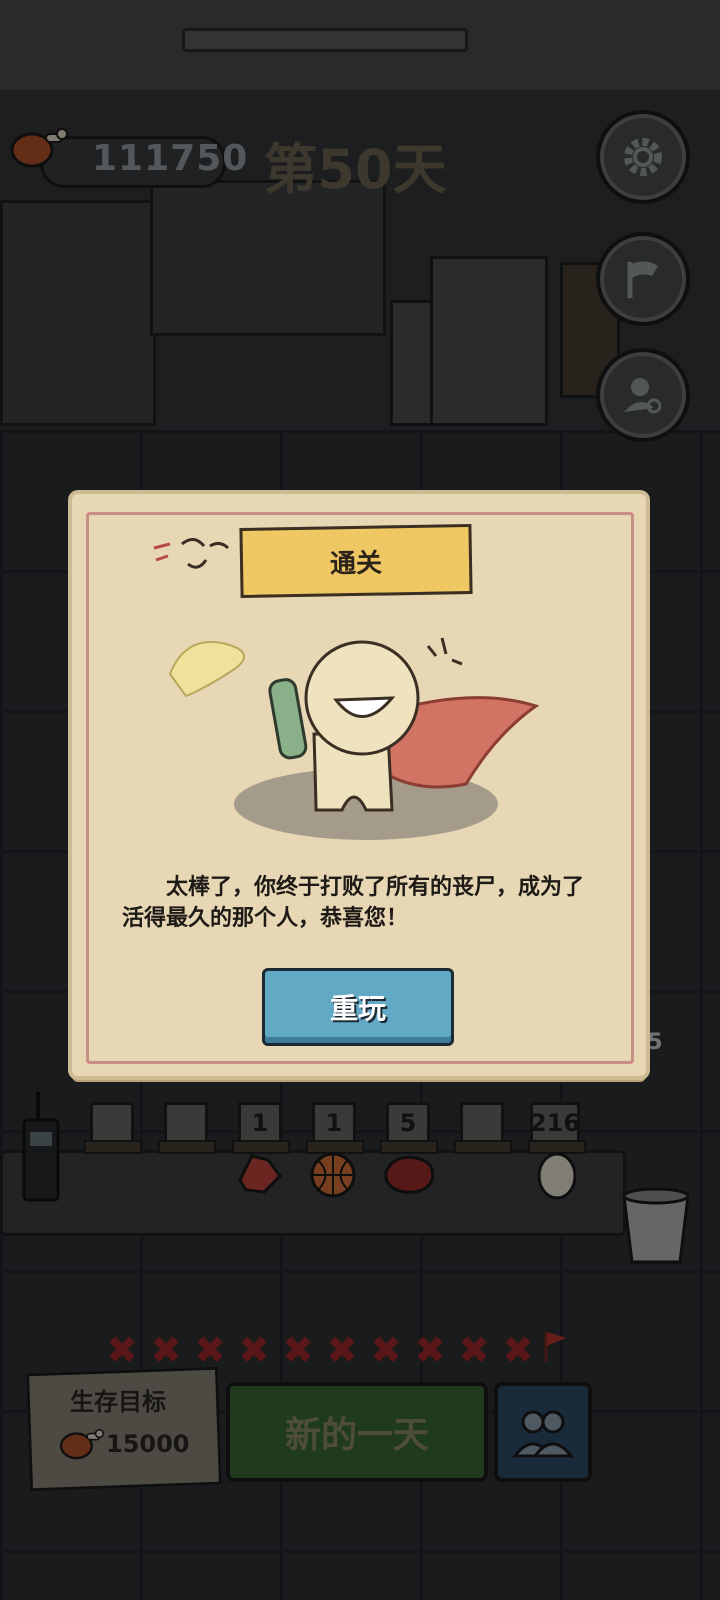 The width and height of the screenshot is (720, 1600). I want to click on dialog-message: 太棒了，你终于打败了所有的丧尸，成为了活得最久的那个人，恭喜您！, so click(353, 903).